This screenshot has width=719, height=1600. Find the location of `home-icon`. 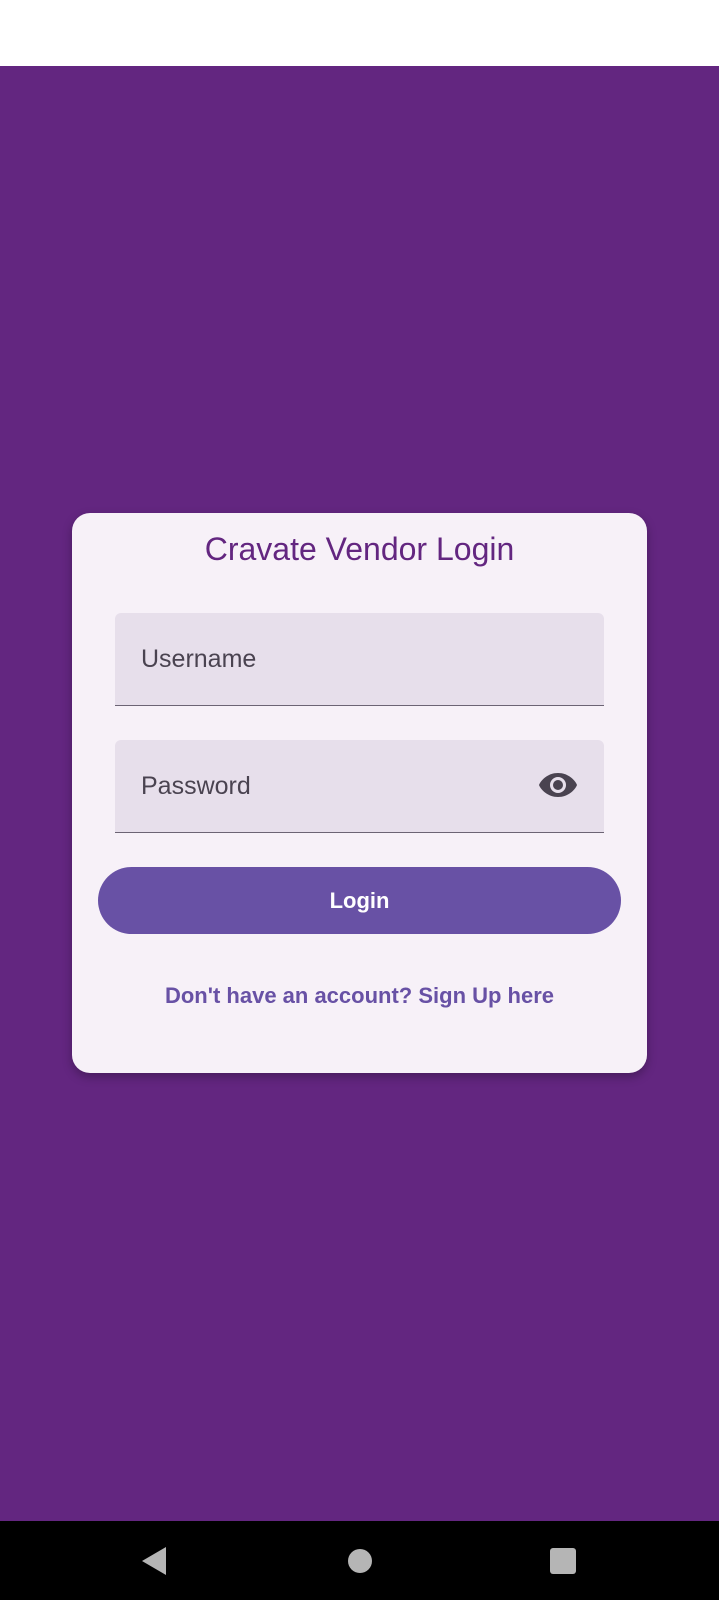

home-icon is located at coordinates (360, 1561).